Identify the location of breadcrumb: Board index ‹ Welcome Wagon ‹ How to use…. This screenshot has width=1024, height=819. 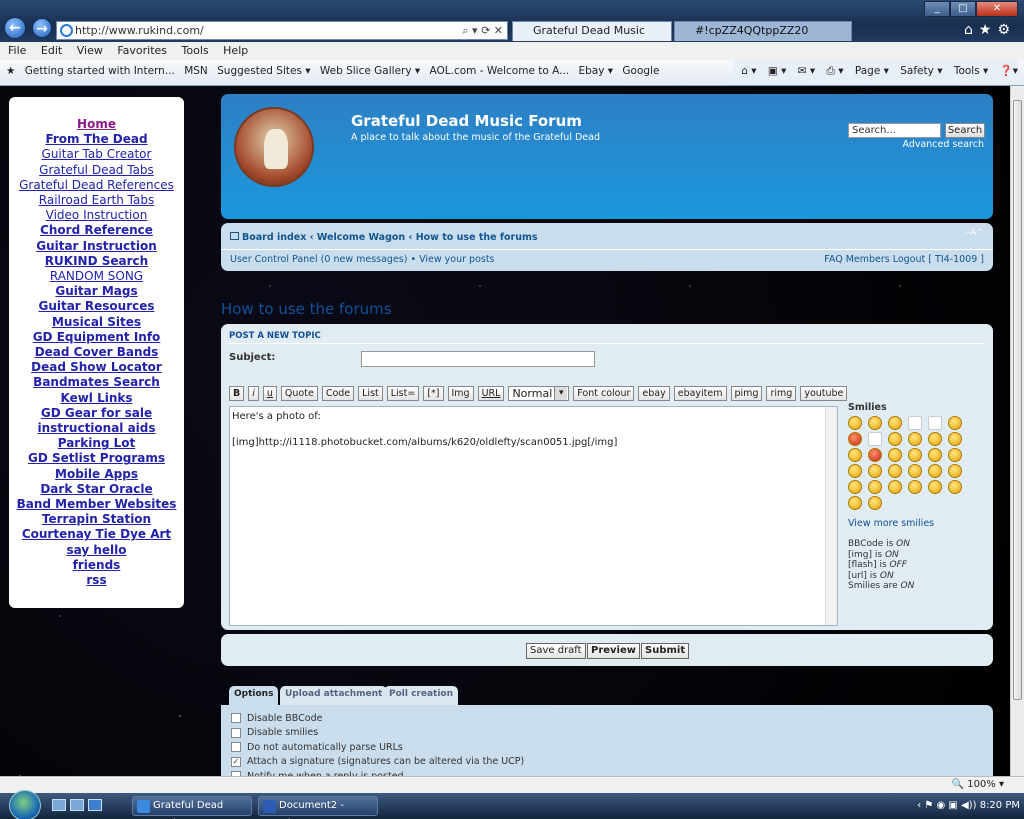
(384, 237).